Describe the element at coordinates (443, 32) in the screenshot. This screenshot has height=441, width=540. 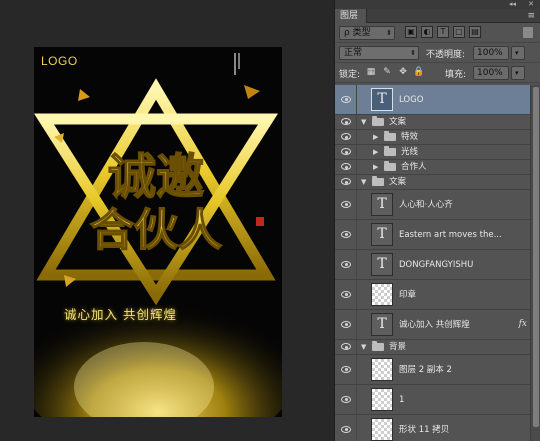
I see `type-filter-icon: T` at that location.